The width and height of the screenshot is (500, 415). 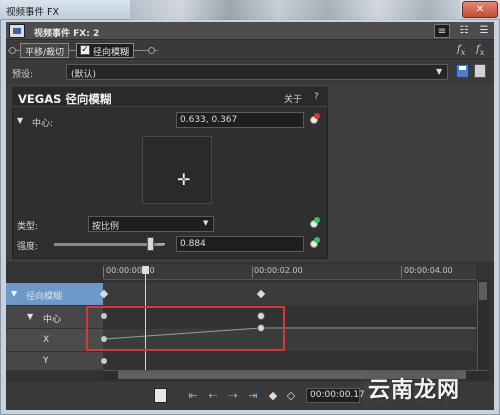 I want to click on sync-cursor-icon, so click(x=160, y=395).